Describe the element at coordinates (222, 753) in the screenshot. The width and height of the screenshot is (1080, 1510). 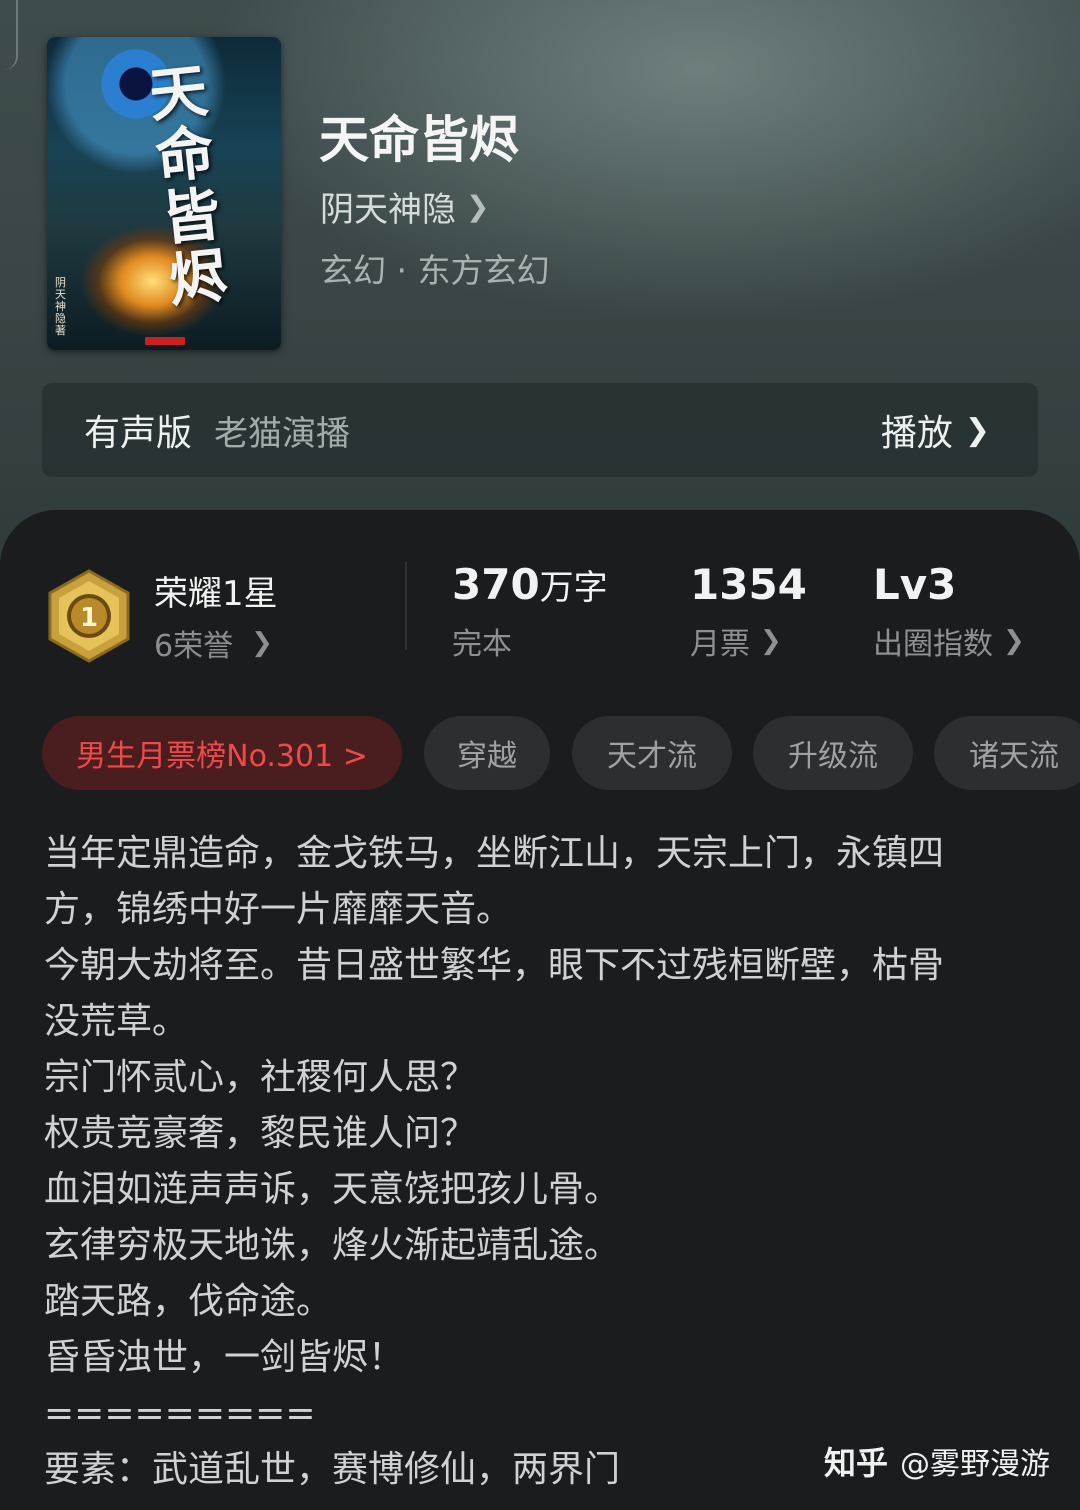
I see `tag-rank: 男生月票榜No.301 >` at that location.